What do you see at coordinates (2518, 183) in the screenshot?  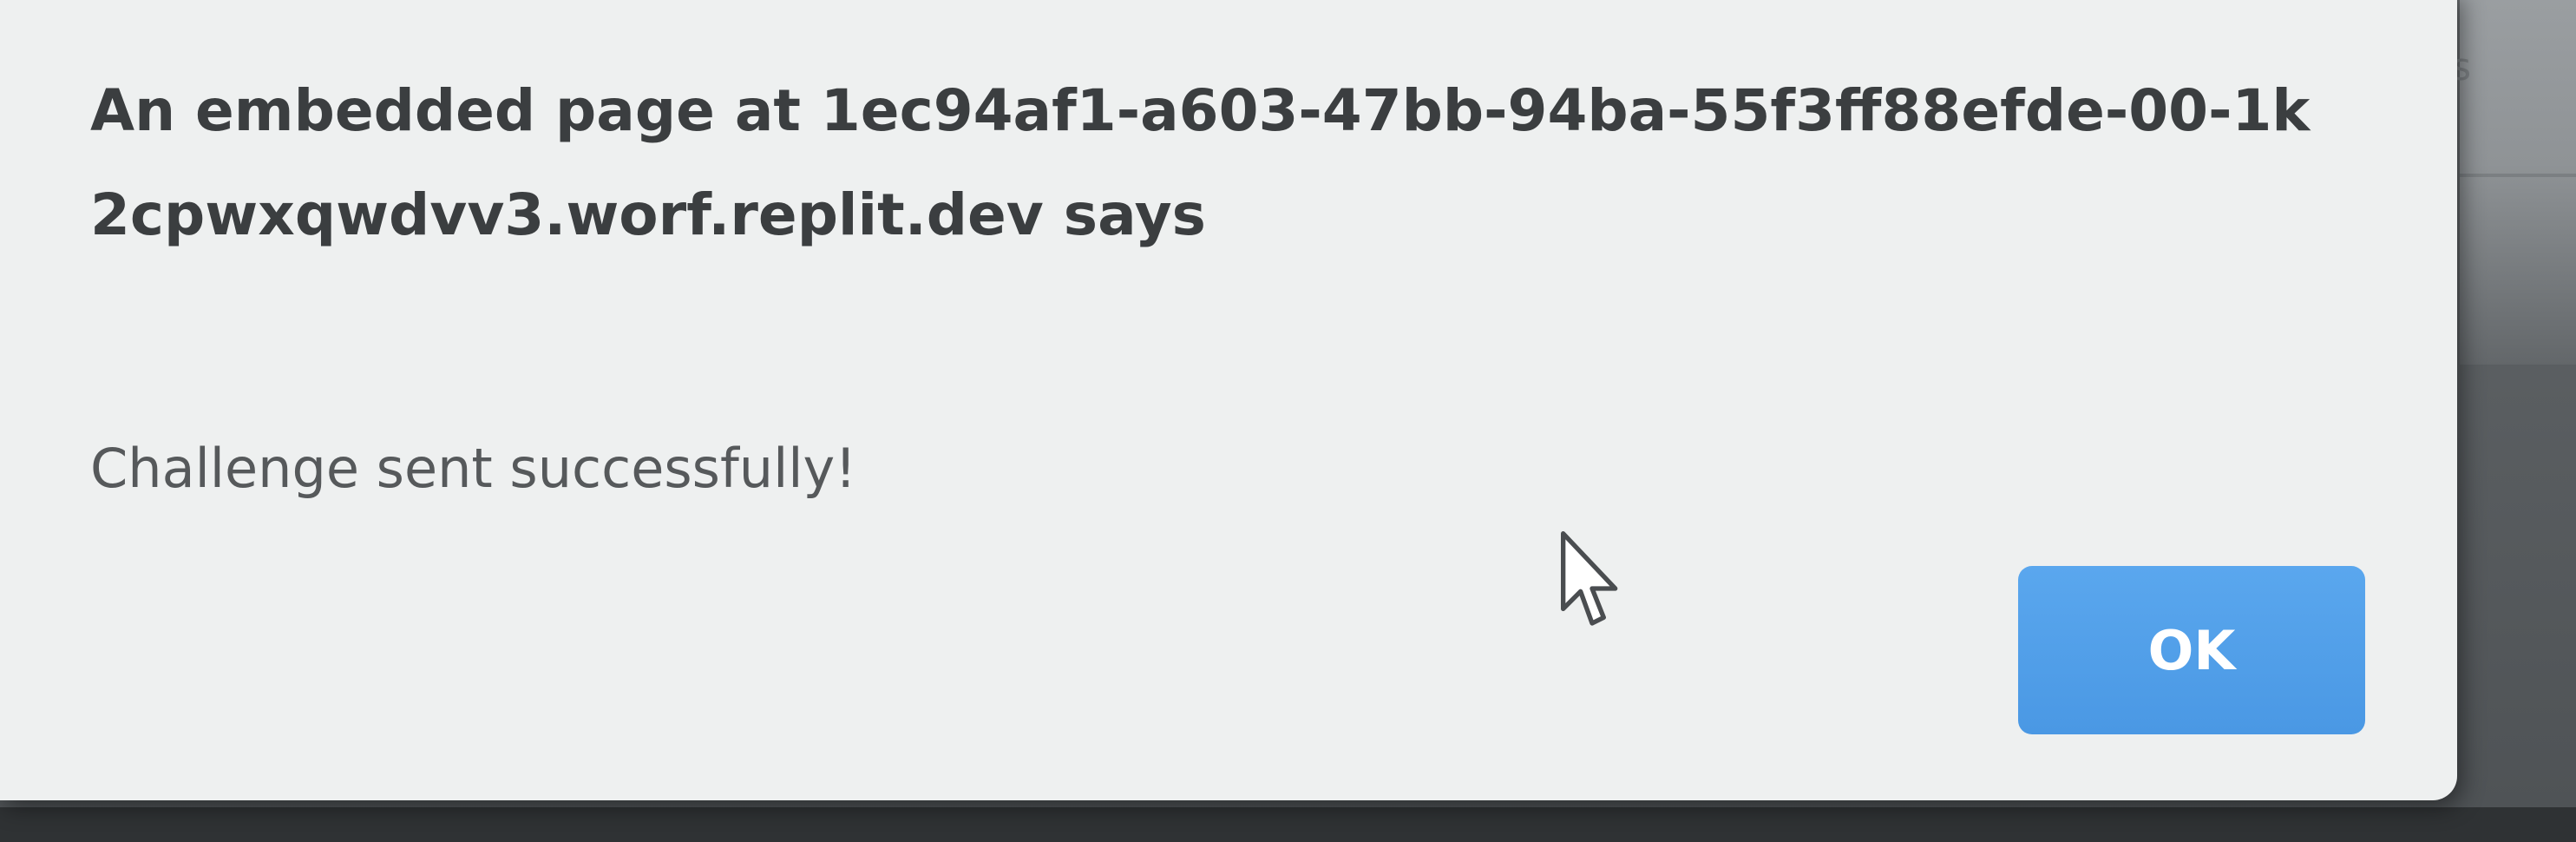 I see `background-header` at bounding box center [2518, 183].